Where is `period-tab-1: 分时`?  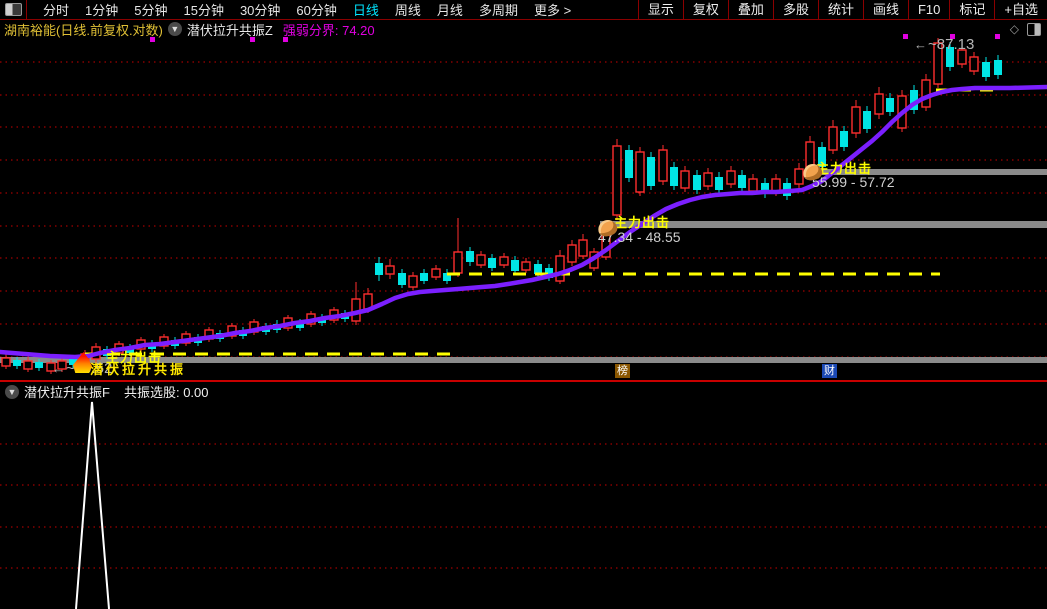 period-tab-1: 分时 is located at coordinates (56, 9).